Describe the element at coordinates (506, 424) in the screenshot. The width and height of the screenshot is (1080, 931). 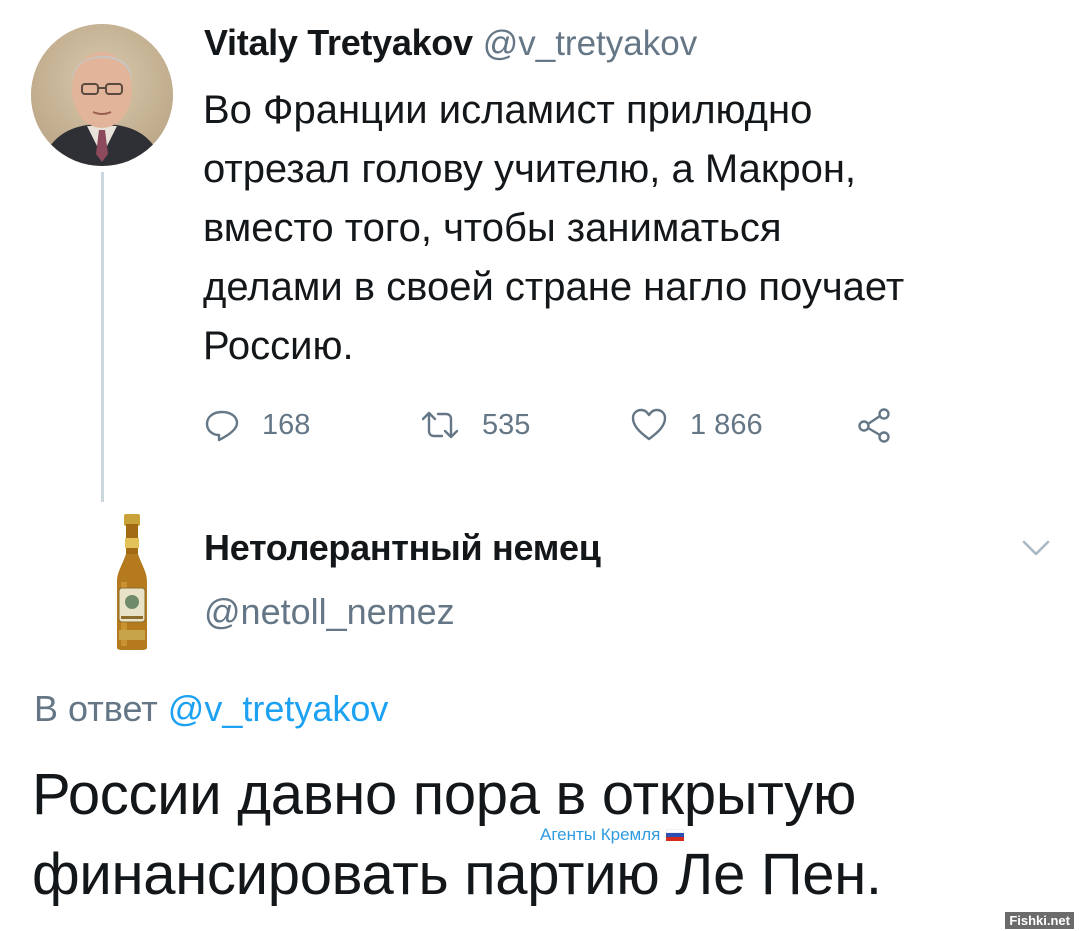
I see `retweet-count: 535` at that location.